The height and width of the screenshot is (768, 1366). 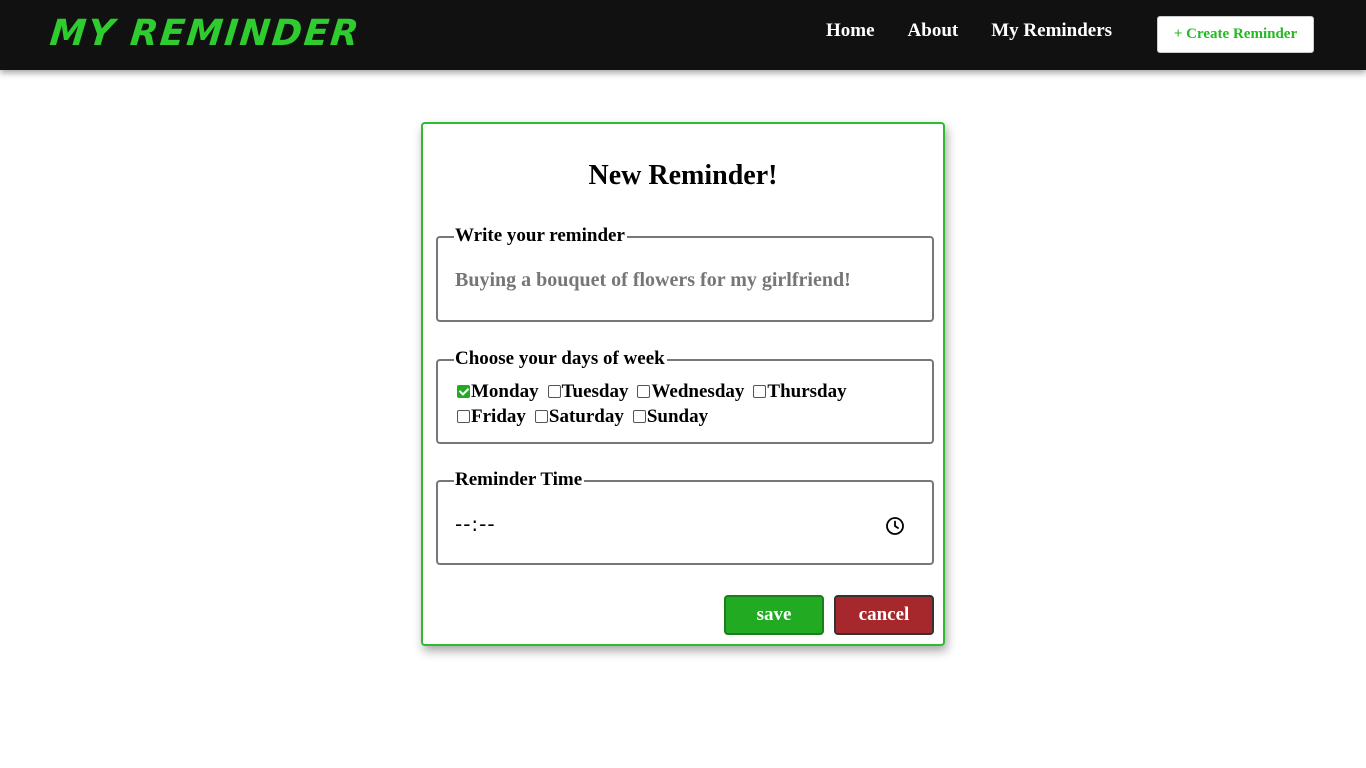 I want to click on days-row-2: Friday Saturday Sunday, so click(x=690, y=416).